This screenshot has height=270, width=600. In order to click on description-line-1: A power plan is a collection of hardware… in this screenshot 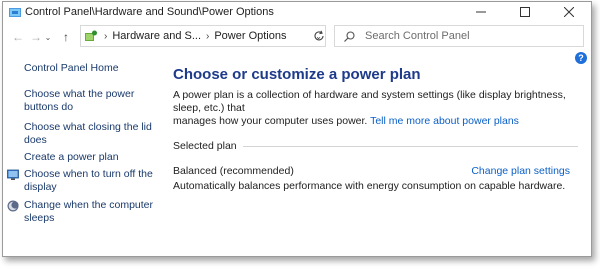, I will do `click(369, 101)`.